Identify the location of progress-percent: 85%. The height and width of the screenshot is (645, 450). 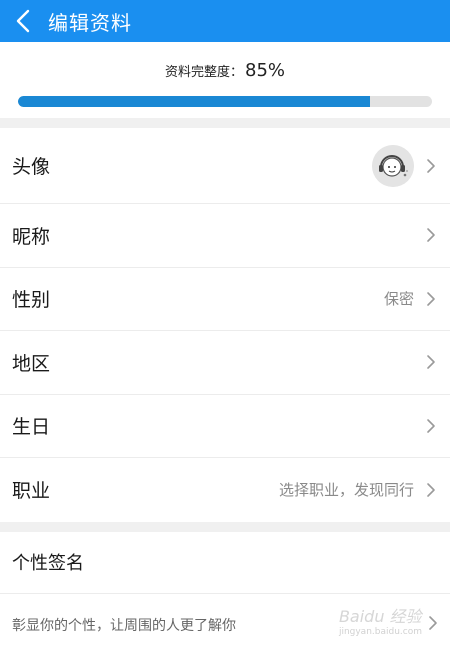
(265, 70).